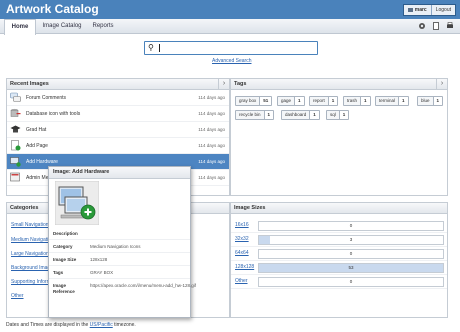  I want to click on detail-row: Image Size 128x128, so click(119, 259).